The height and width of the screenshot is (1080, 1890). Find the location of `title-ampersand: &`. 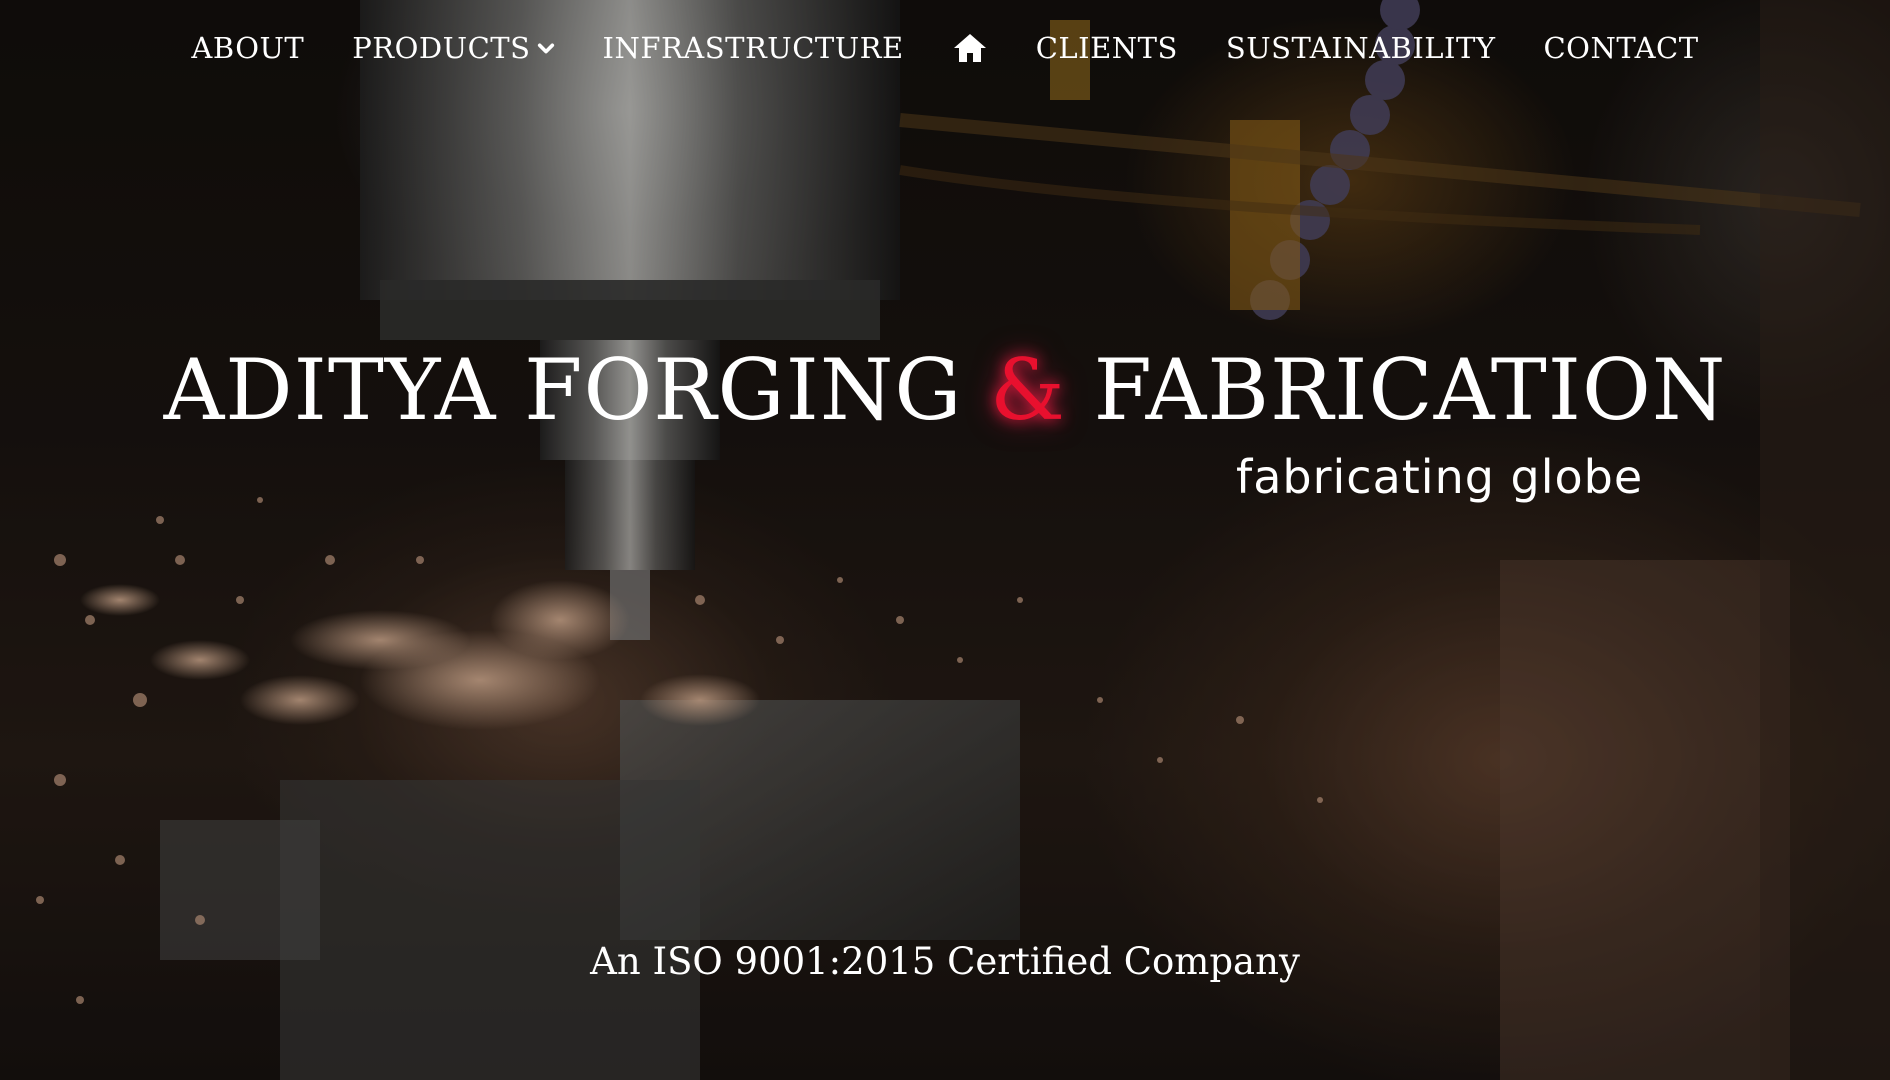

title-ampersand: & is located at coordinates (1028, 390).